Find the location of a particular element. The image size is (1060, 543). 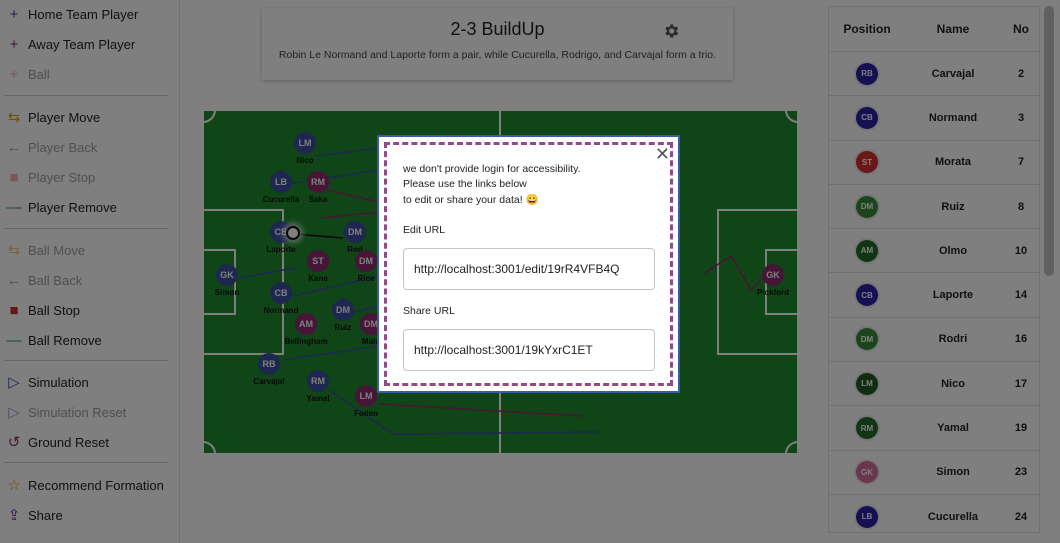

dialog-message-line2: Please use the links below is located at coordinates (465, 184).